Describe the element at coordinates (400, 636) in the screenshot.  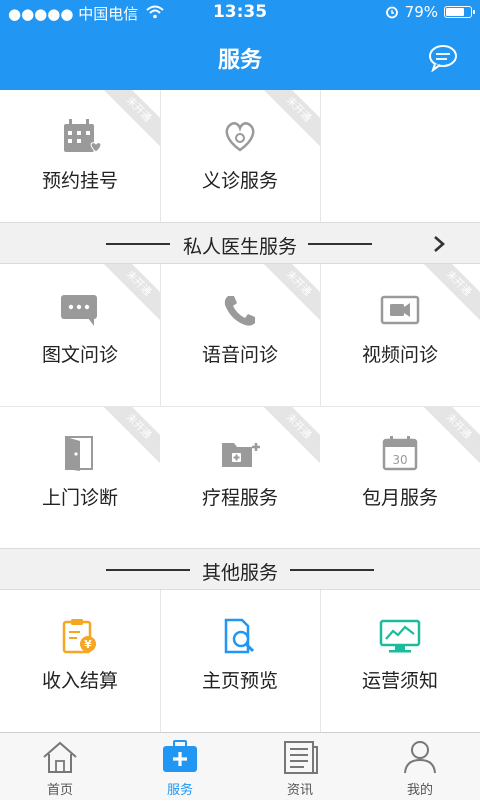
I see `monitor-chart-icon` at that location.